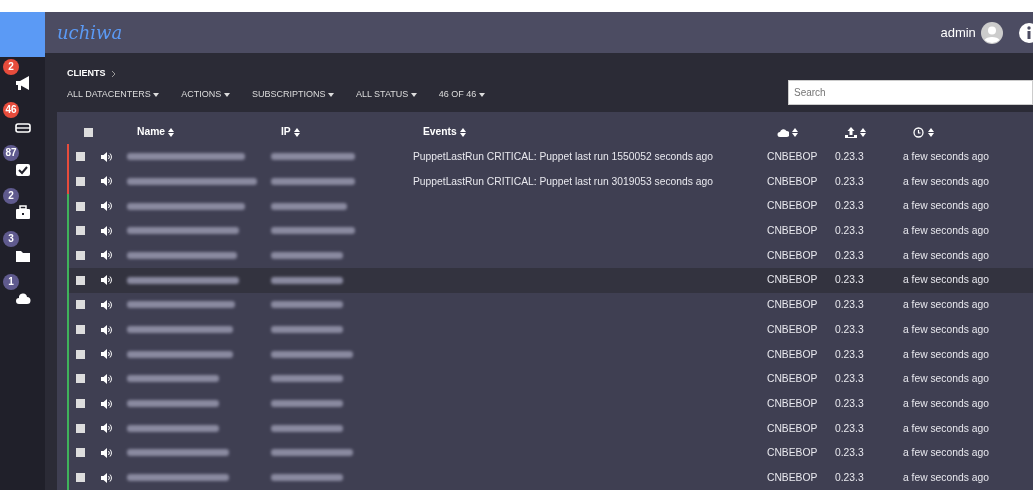 Image resolution: width=1033 pixels, height=490 pixels. What do you see at coordinates (11, 196) in the screenshot?
I see `count-badge: 2` at bounding box center [11, 196].